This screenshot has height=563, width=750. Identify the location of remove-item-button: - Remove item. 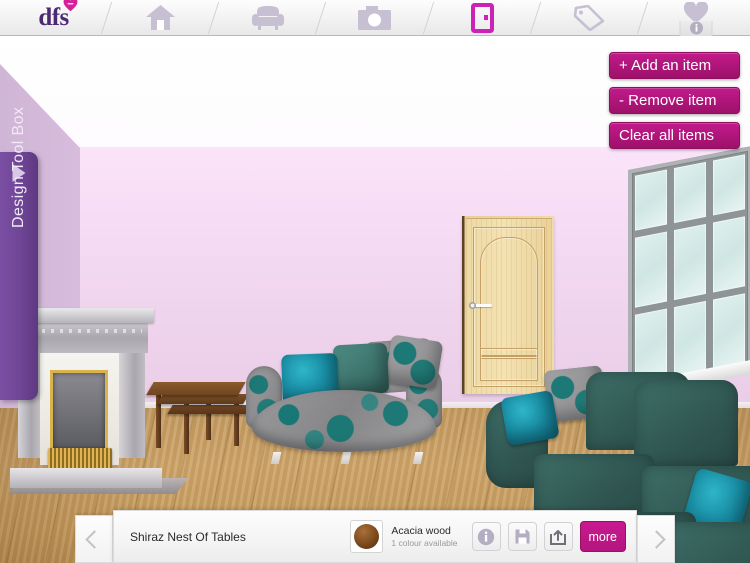
(674, 100).